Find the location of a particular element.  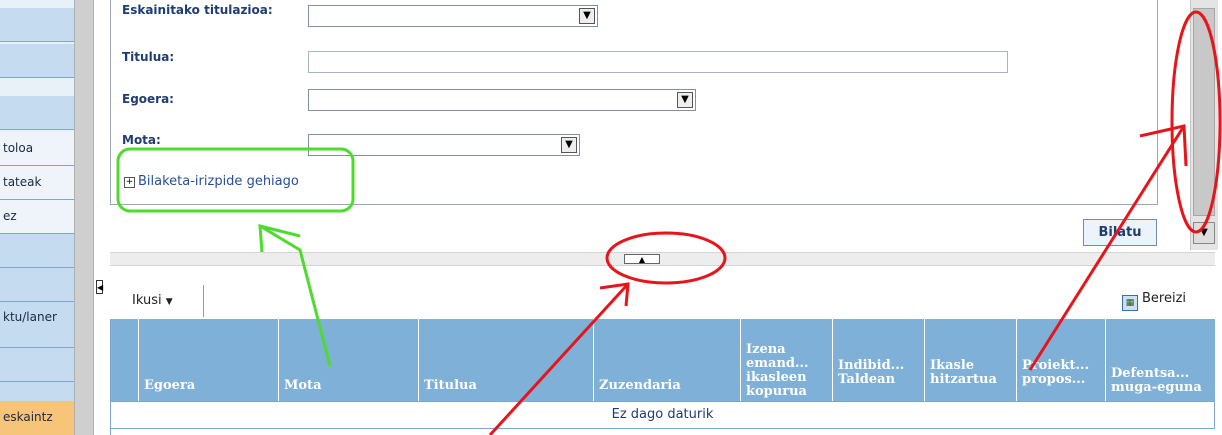

red-circle-scrollbar is located at coordinates (1196, 122).